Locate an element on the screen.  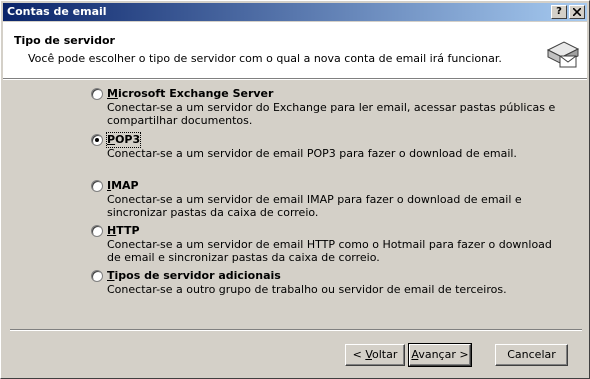
email-server-icon is located at coordinates (563, 54).